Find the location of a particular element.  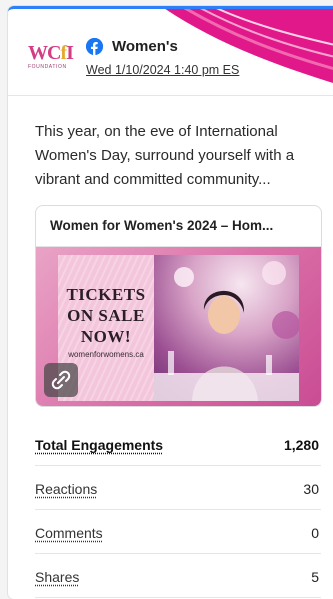

metric-value: 5 is located at coordinates (315, 577).